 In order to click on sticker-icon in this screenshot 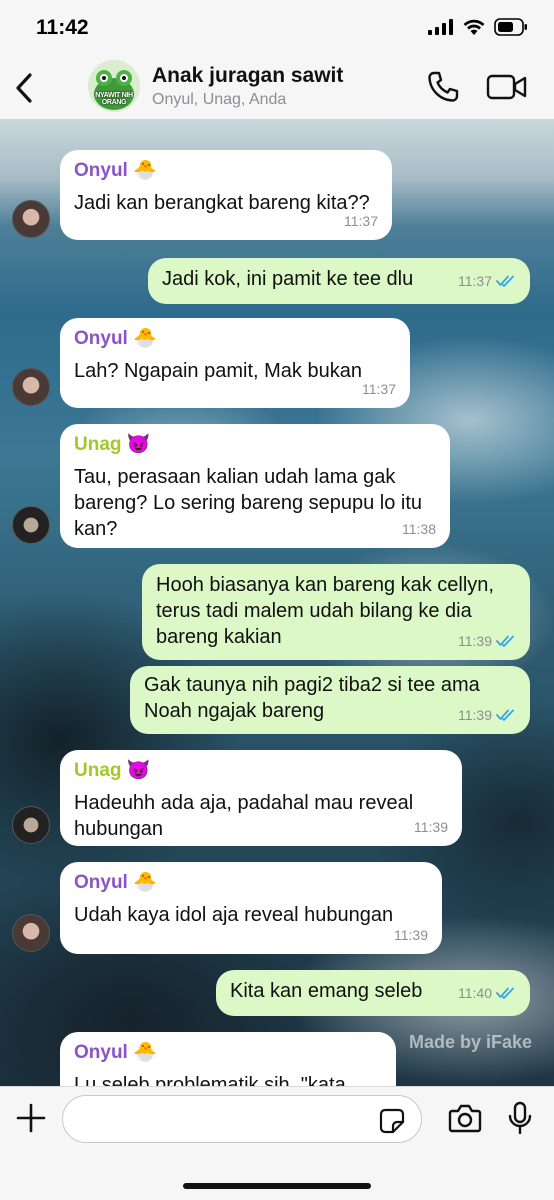, I will do `click(392, 1121)`.